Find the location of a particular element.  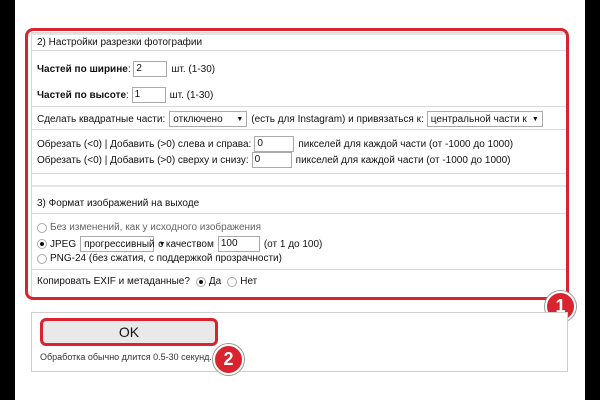

square-mid-text: (есть для Instagram) и привязаться к: is located at coordinates (337, 119).